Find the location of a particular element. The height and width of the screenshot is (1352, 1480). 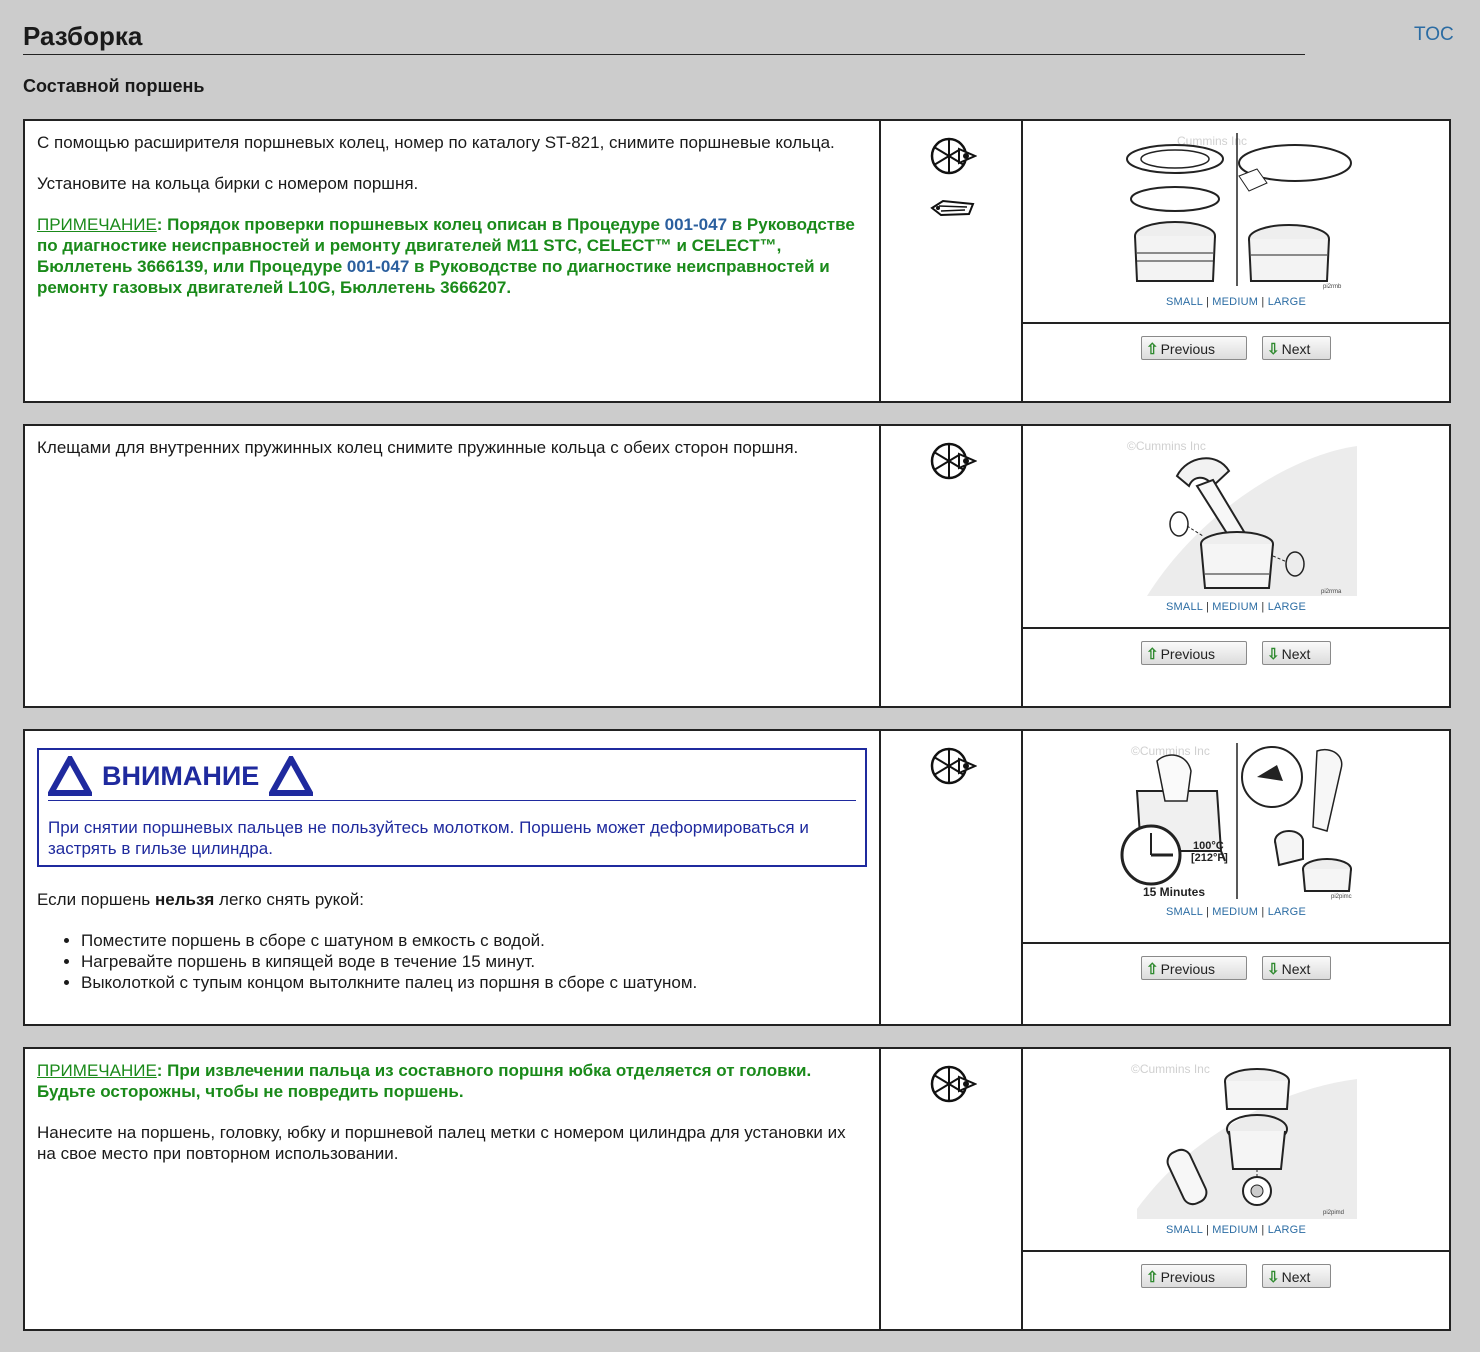

page-title: Разборка is located at coordinates (83, 36).